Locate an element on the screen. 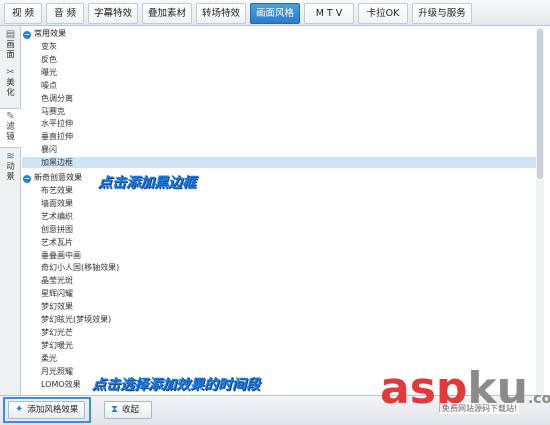  list-item: 奇幻小人国(移轴效果) is located at coordinates (279, 267).